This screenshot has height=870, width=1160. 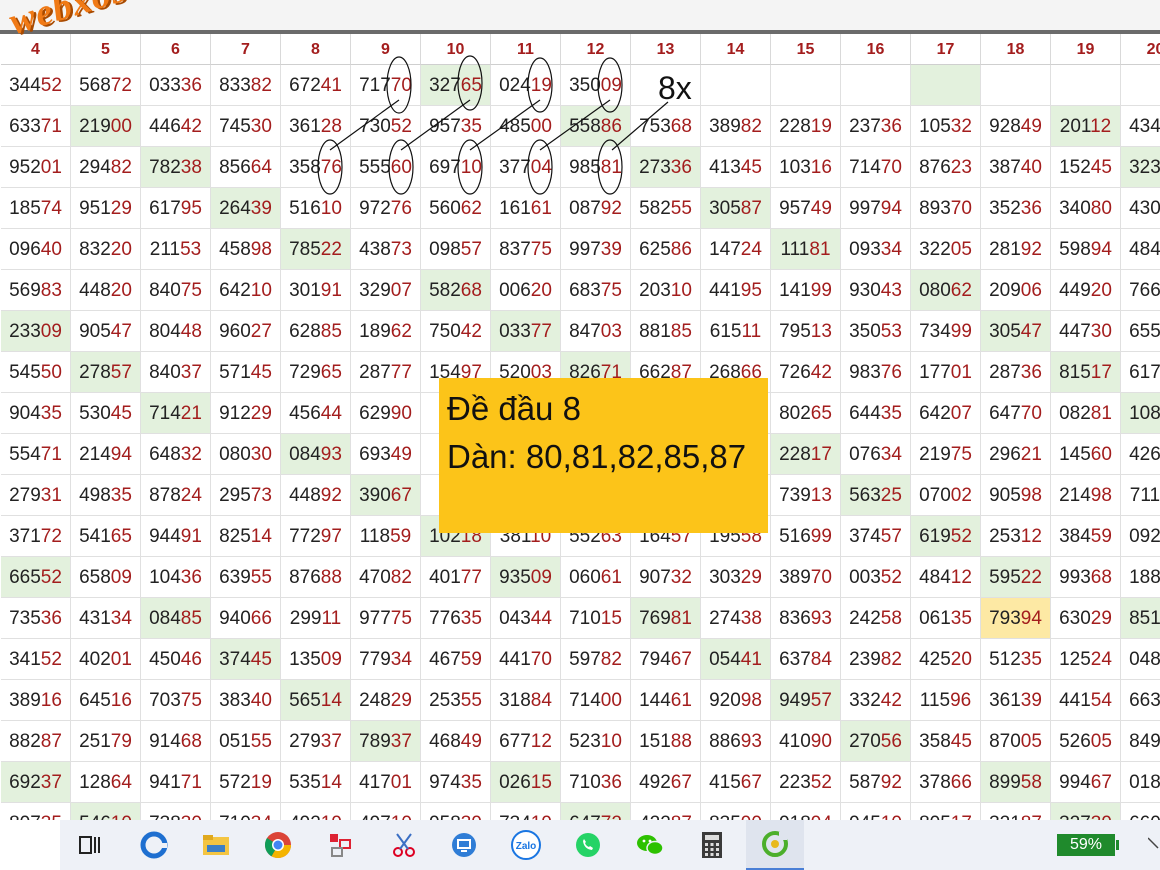 I want to click on taskbar: Zalo 59%, so click(x=580, y=845).